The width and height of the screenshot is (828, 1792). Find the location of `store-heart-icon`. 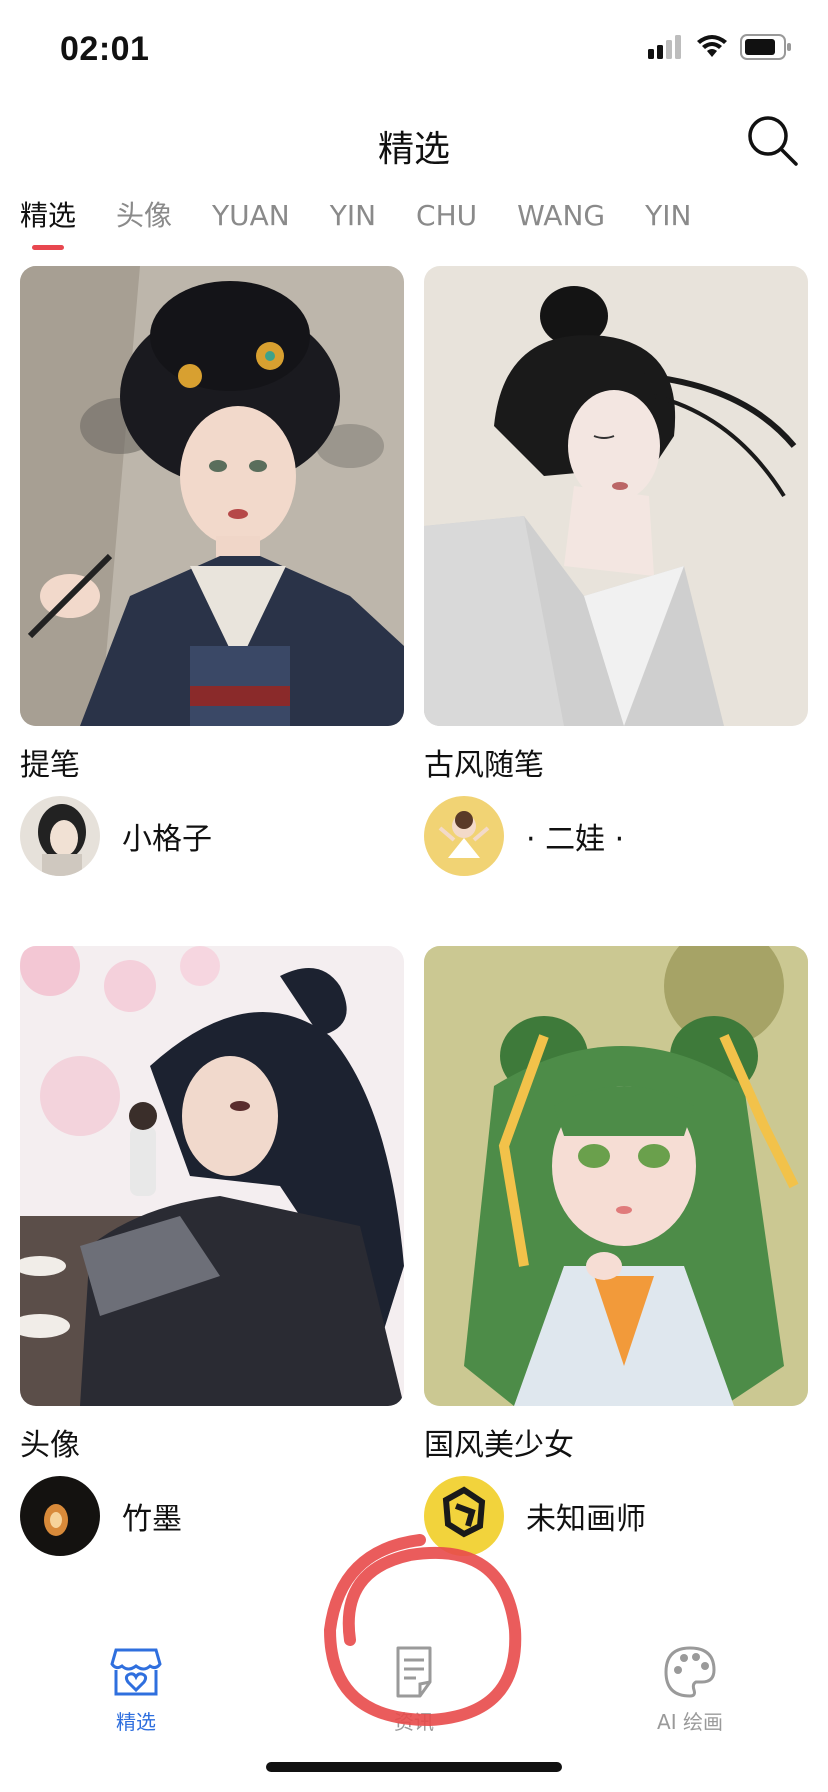

store-heart-icon is located at coordinates (136, 1672).